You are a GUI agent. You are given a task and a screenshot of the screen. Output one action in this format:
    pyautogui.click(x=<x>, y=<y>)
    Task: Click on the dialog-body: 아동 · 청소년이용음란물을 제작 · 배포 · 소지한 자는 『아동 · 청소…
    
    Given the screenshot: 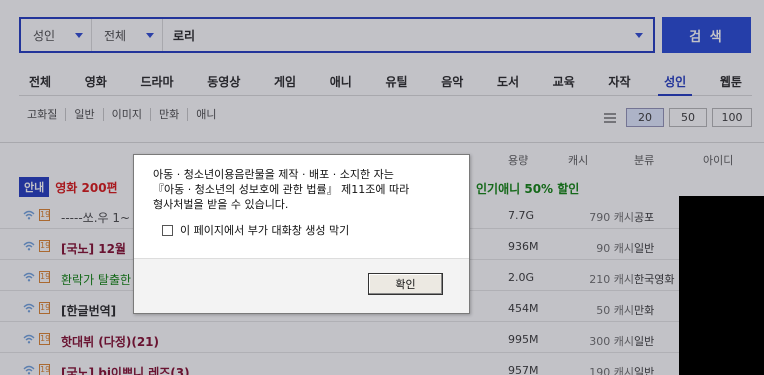 What is the action you would take?
    pyautogui.click(x=301, y=207)
    